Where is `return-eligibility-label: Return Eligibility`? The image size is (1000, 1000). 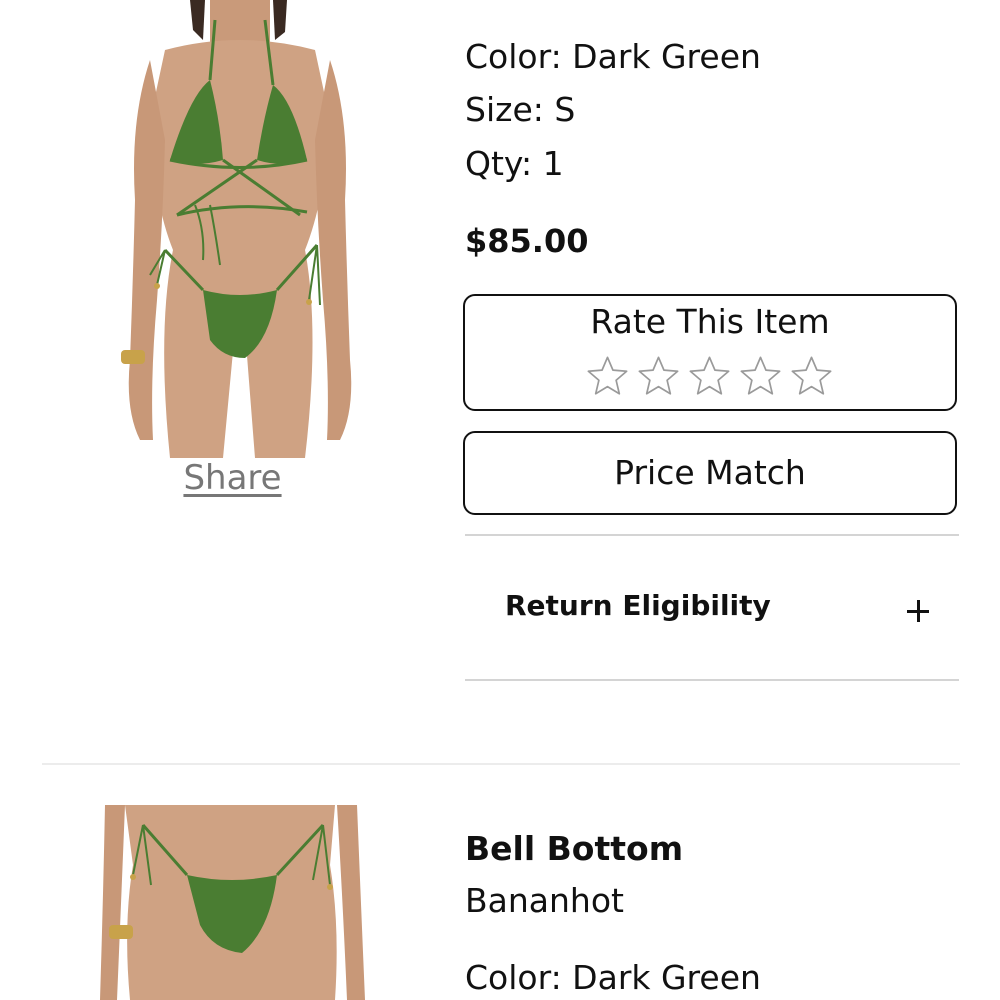 return-eligibility-label: Return Eligibility is located at coordinates (638, 605).